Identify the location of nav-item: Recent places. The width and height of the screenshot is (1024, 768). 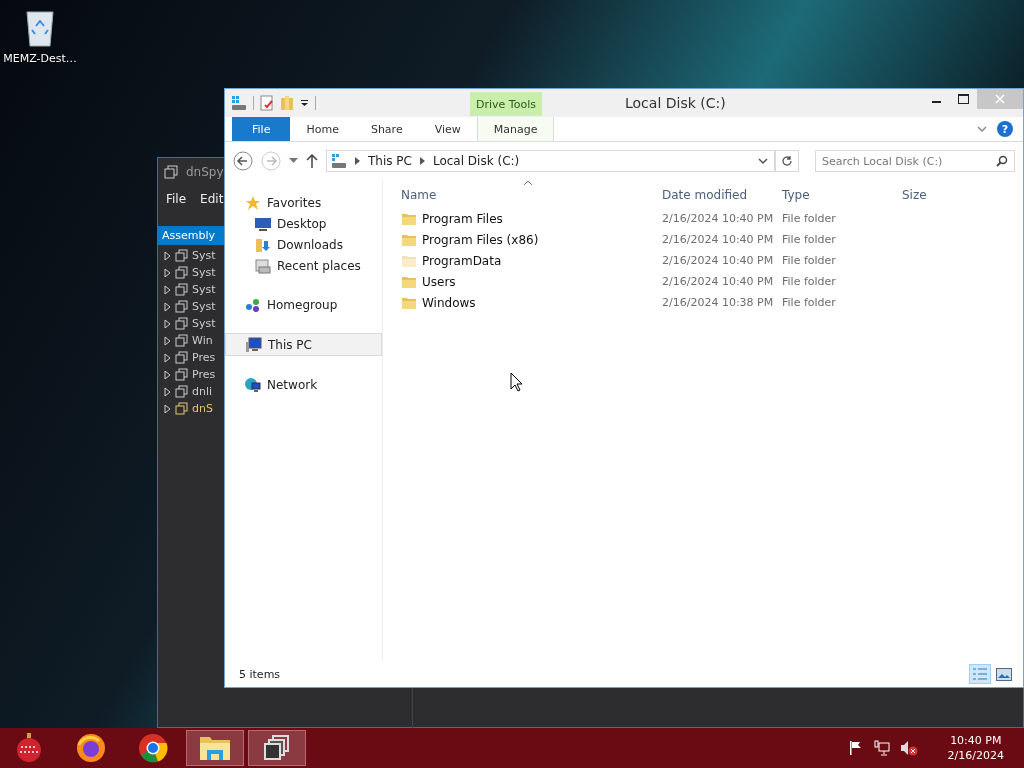
(303, 265).